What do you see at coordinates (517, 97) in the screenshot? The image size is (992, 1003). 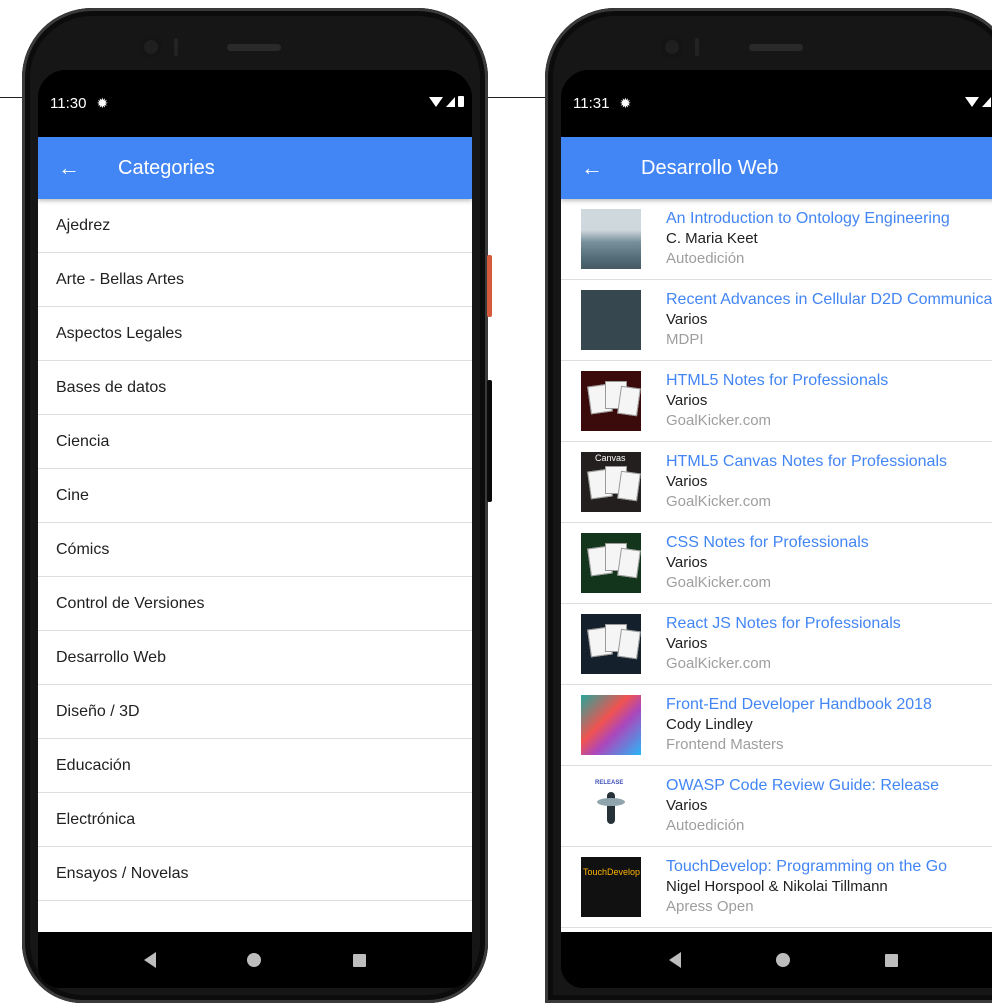 I see `backdrop-line-middle` at bounding box center [517, 97].